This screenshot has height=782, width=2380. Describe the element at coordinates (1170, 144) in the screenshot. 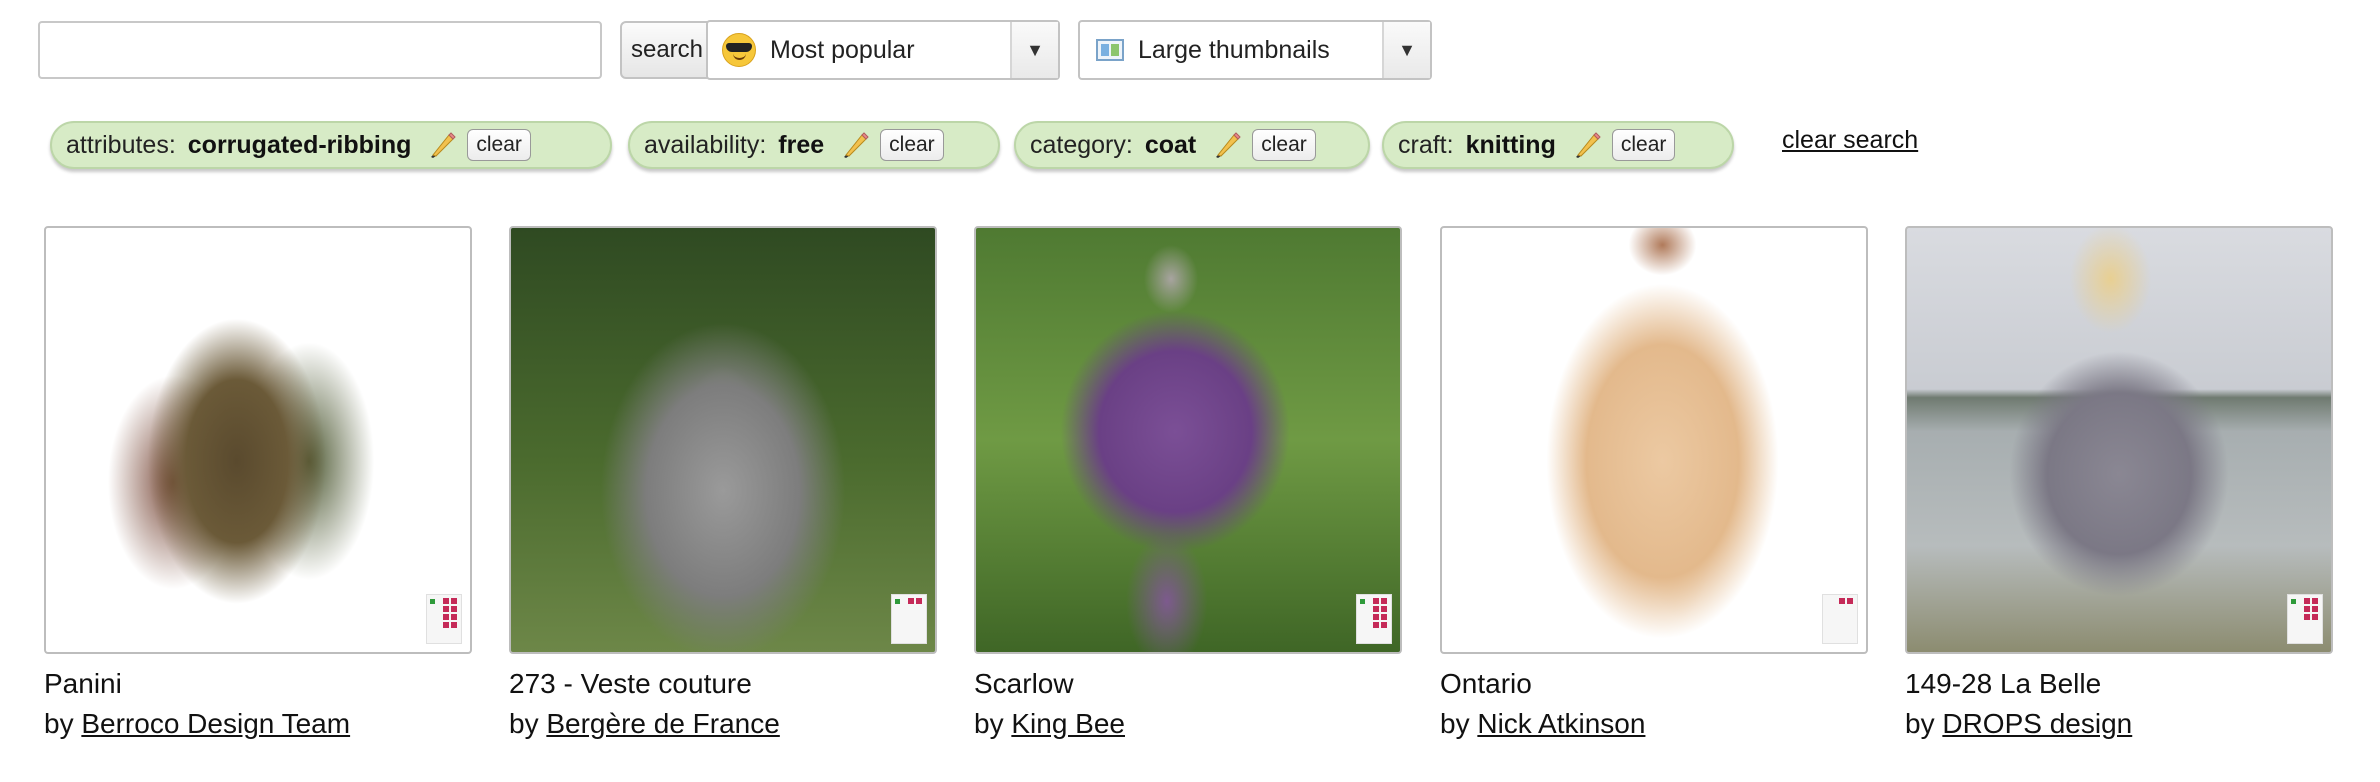

I see `filter-value: coat` at that location.